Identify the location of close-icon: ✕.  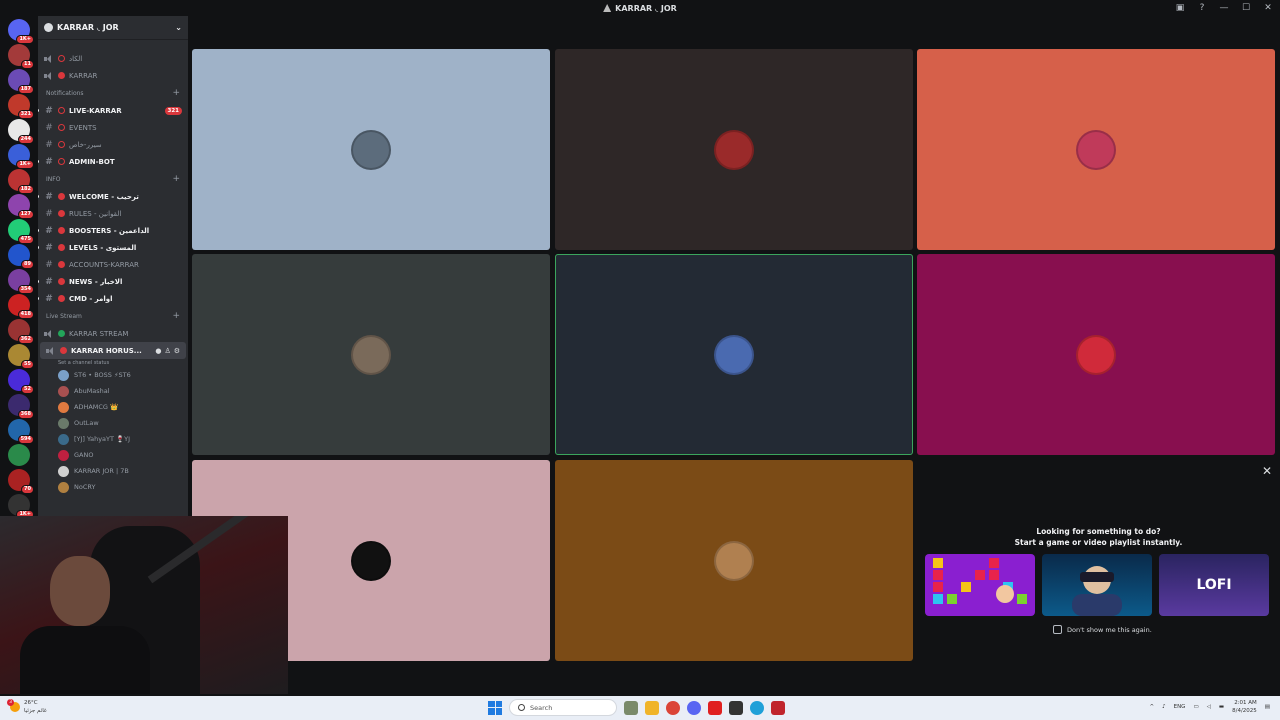
(1267, 471).